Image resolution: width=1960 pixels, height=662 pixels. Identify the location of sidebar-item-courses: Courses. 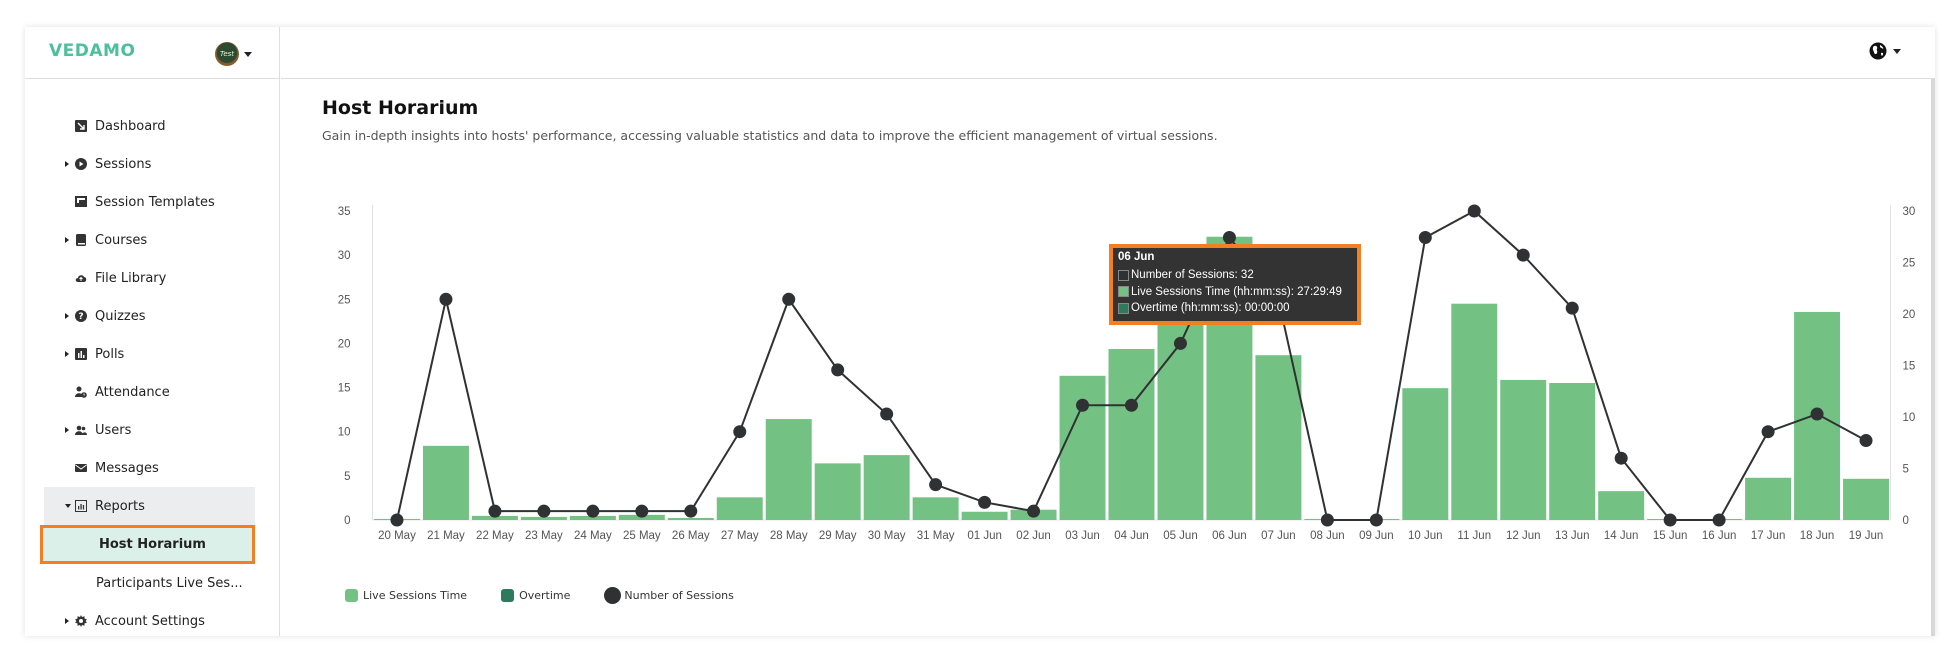
(152, 240).